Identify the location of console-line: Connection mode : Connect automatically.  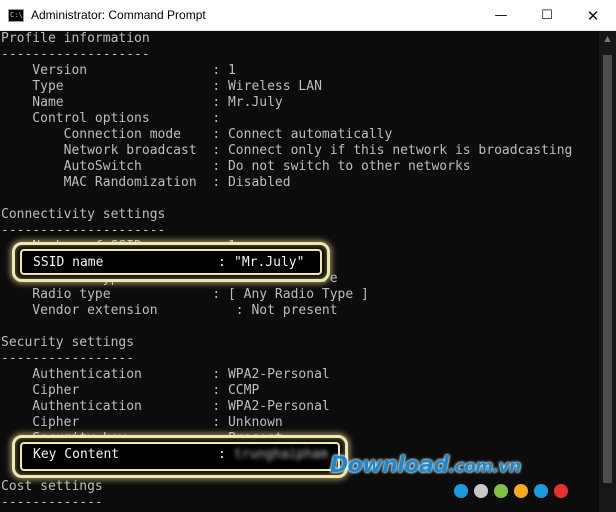
(197, 134).